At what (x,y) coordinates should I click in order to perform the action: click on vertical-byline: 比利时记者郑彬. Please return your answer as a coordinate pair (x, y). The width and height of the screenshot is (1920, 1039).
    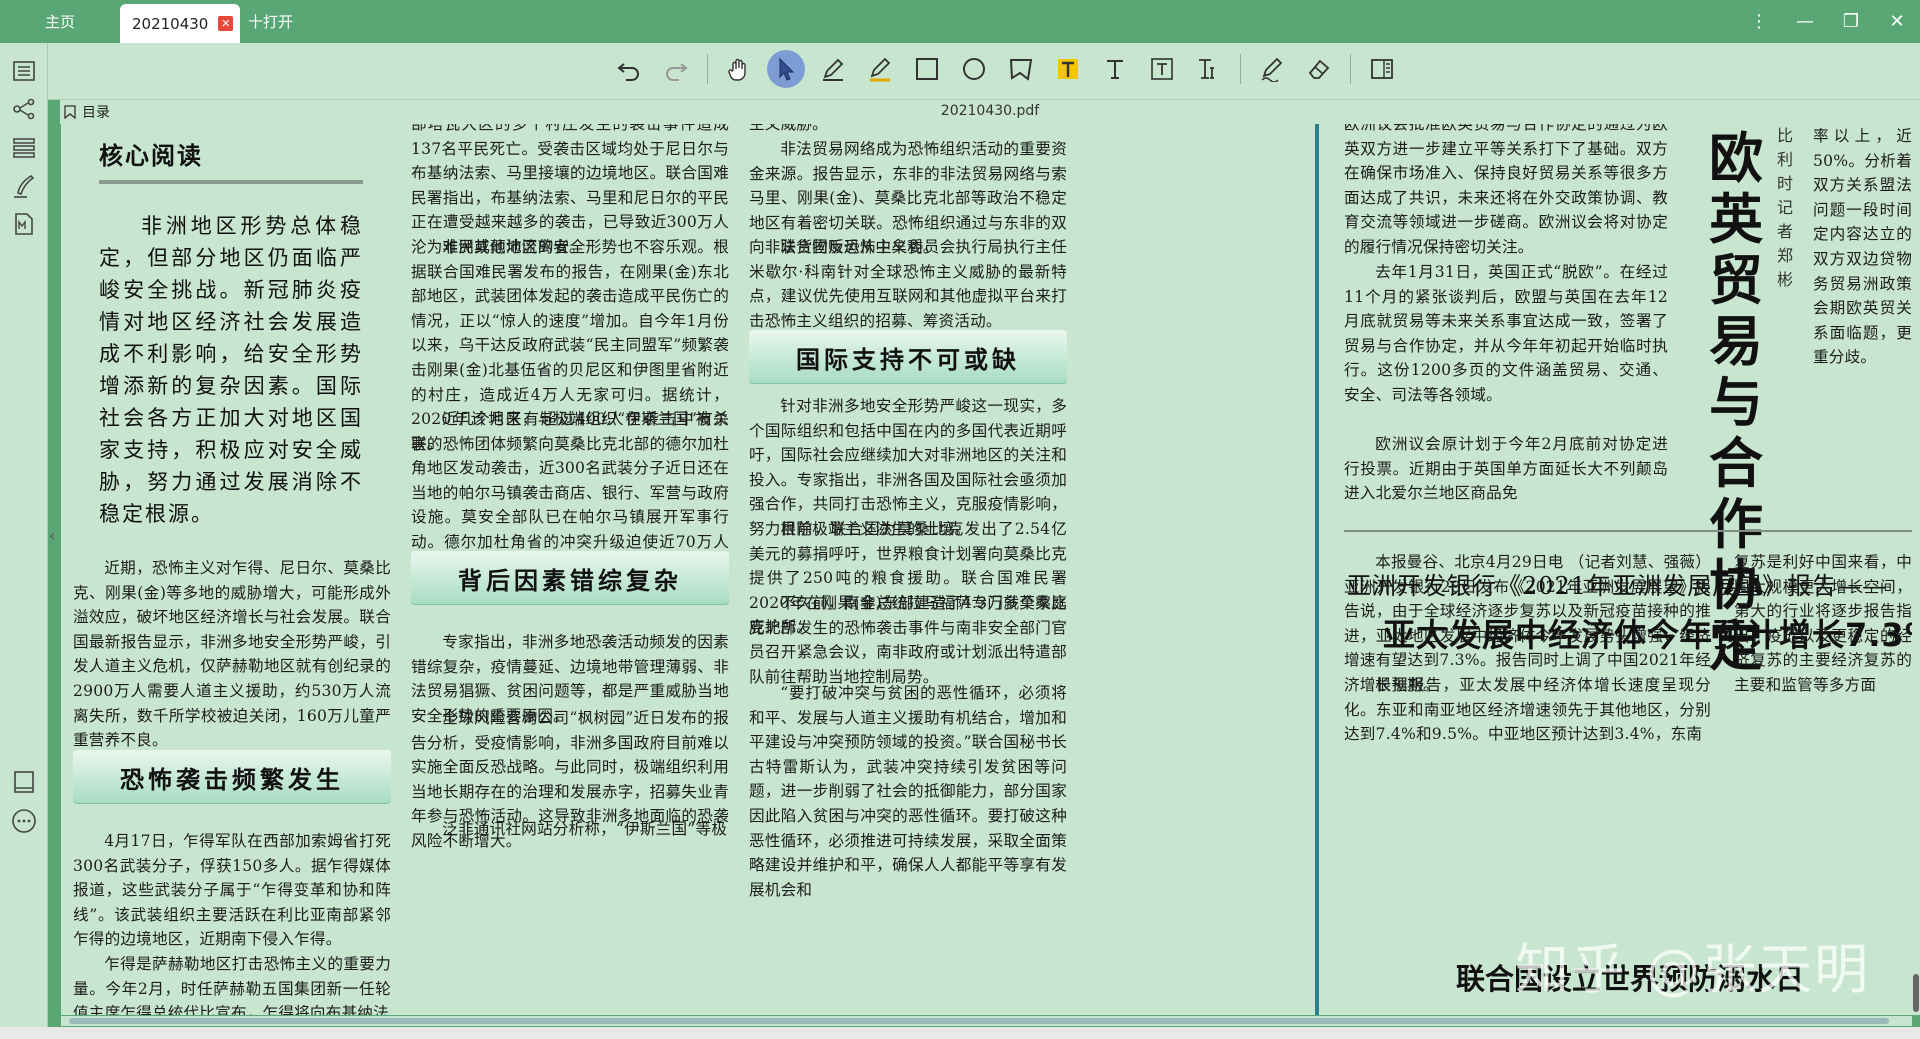
    Looking at the image, I should click on (1784, 207).